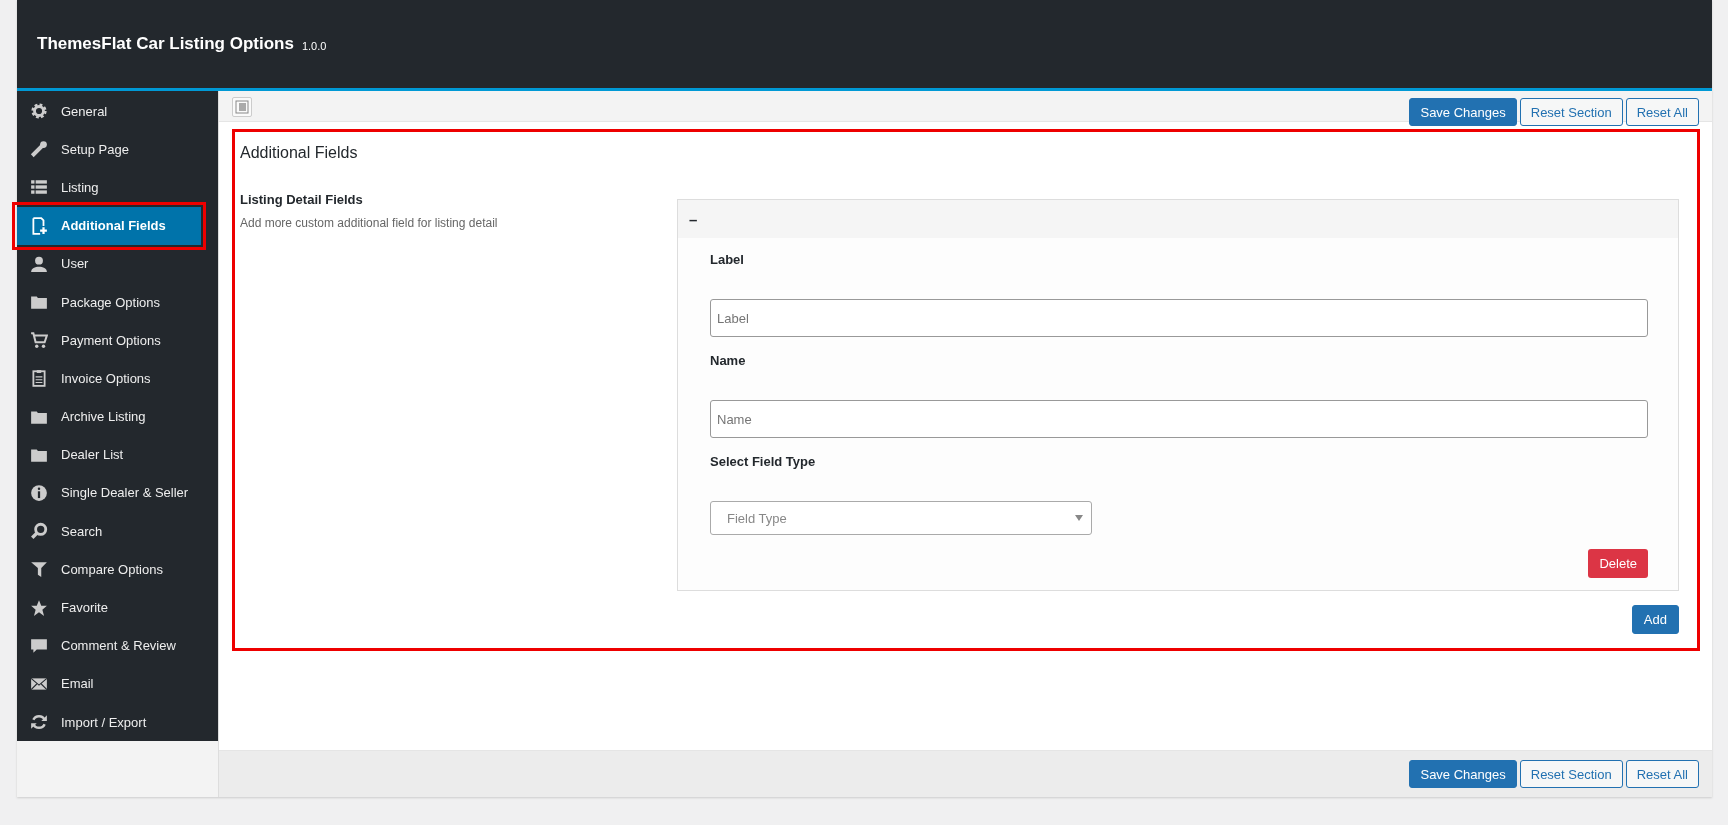 Image resolution: width=1728 pixels, height=825 pixels. What do you see at coordinates (39, 225) in the screenshot?
I see `file-plus-icon` at bounding box center [39, 225].